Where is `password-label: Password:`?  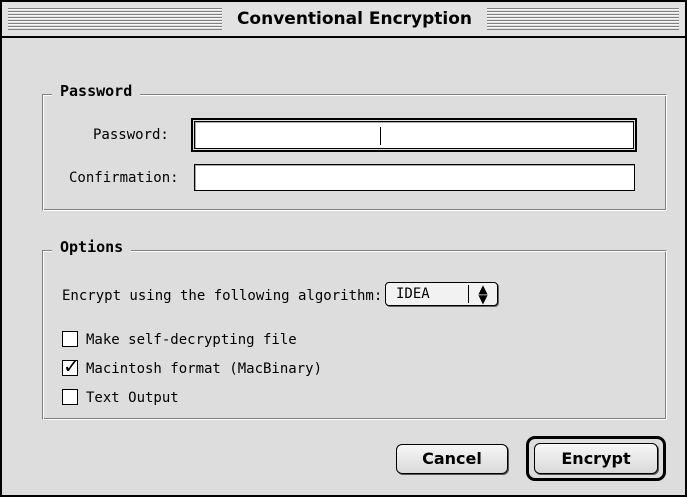
password-label: Password: is located at coordinates (131, 135).